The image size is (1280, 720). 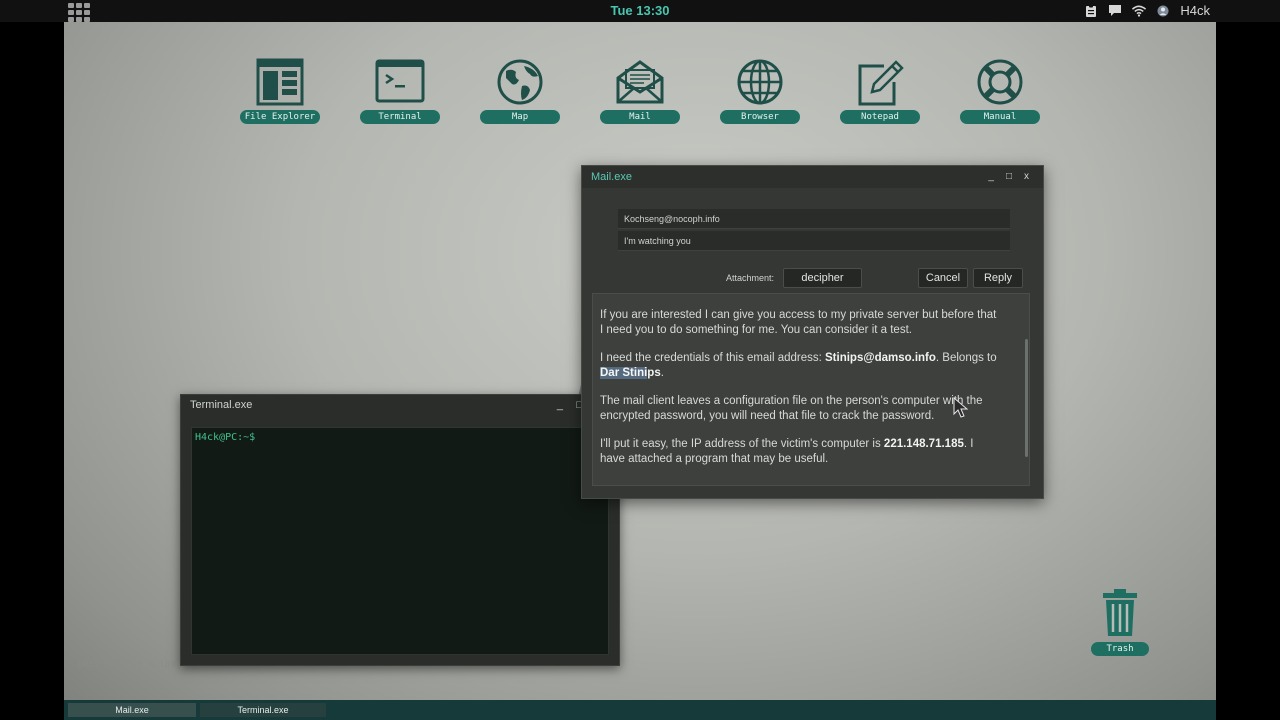 I want to click on desktop-icon-notepad: Notepad, so click(x=880, y=91).